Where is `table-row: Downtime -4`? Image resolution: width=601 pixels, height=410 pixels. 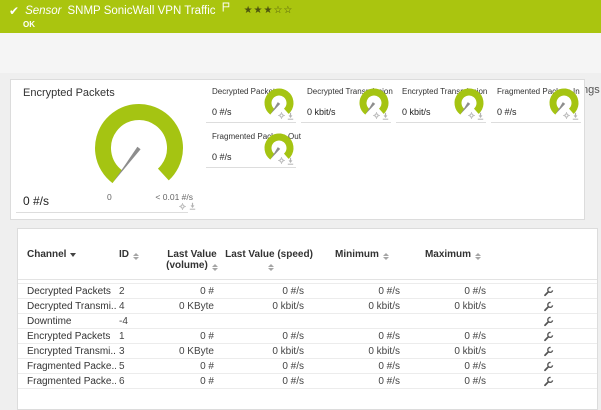 table-row: Downtime -4 is located at coordinates (307, 321).